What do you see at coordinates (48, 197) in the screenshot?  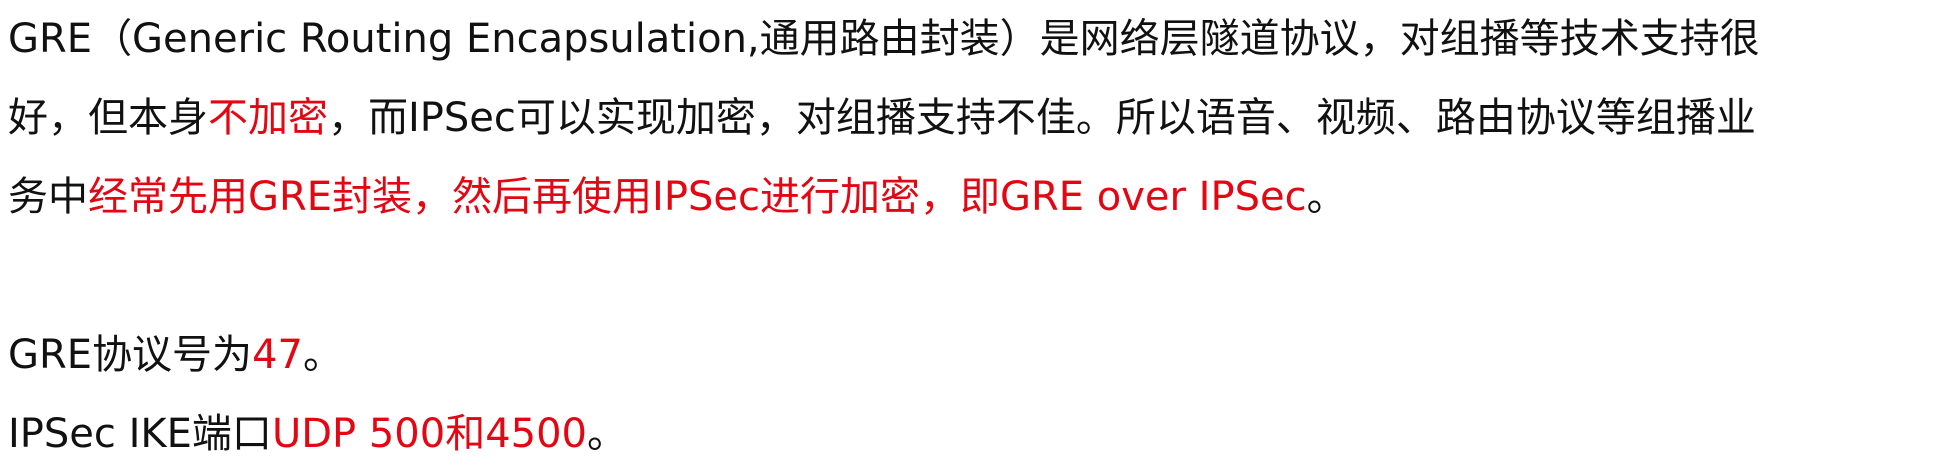 I see `text-segment: 务中` at bounding box center [48, 197].